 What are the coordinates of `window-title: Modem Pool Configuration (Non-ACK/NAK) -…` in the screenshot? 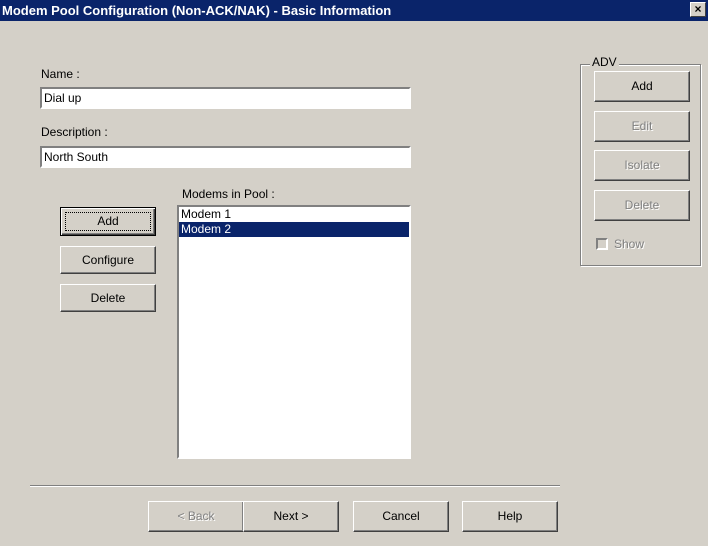 It's located at (197, 10).